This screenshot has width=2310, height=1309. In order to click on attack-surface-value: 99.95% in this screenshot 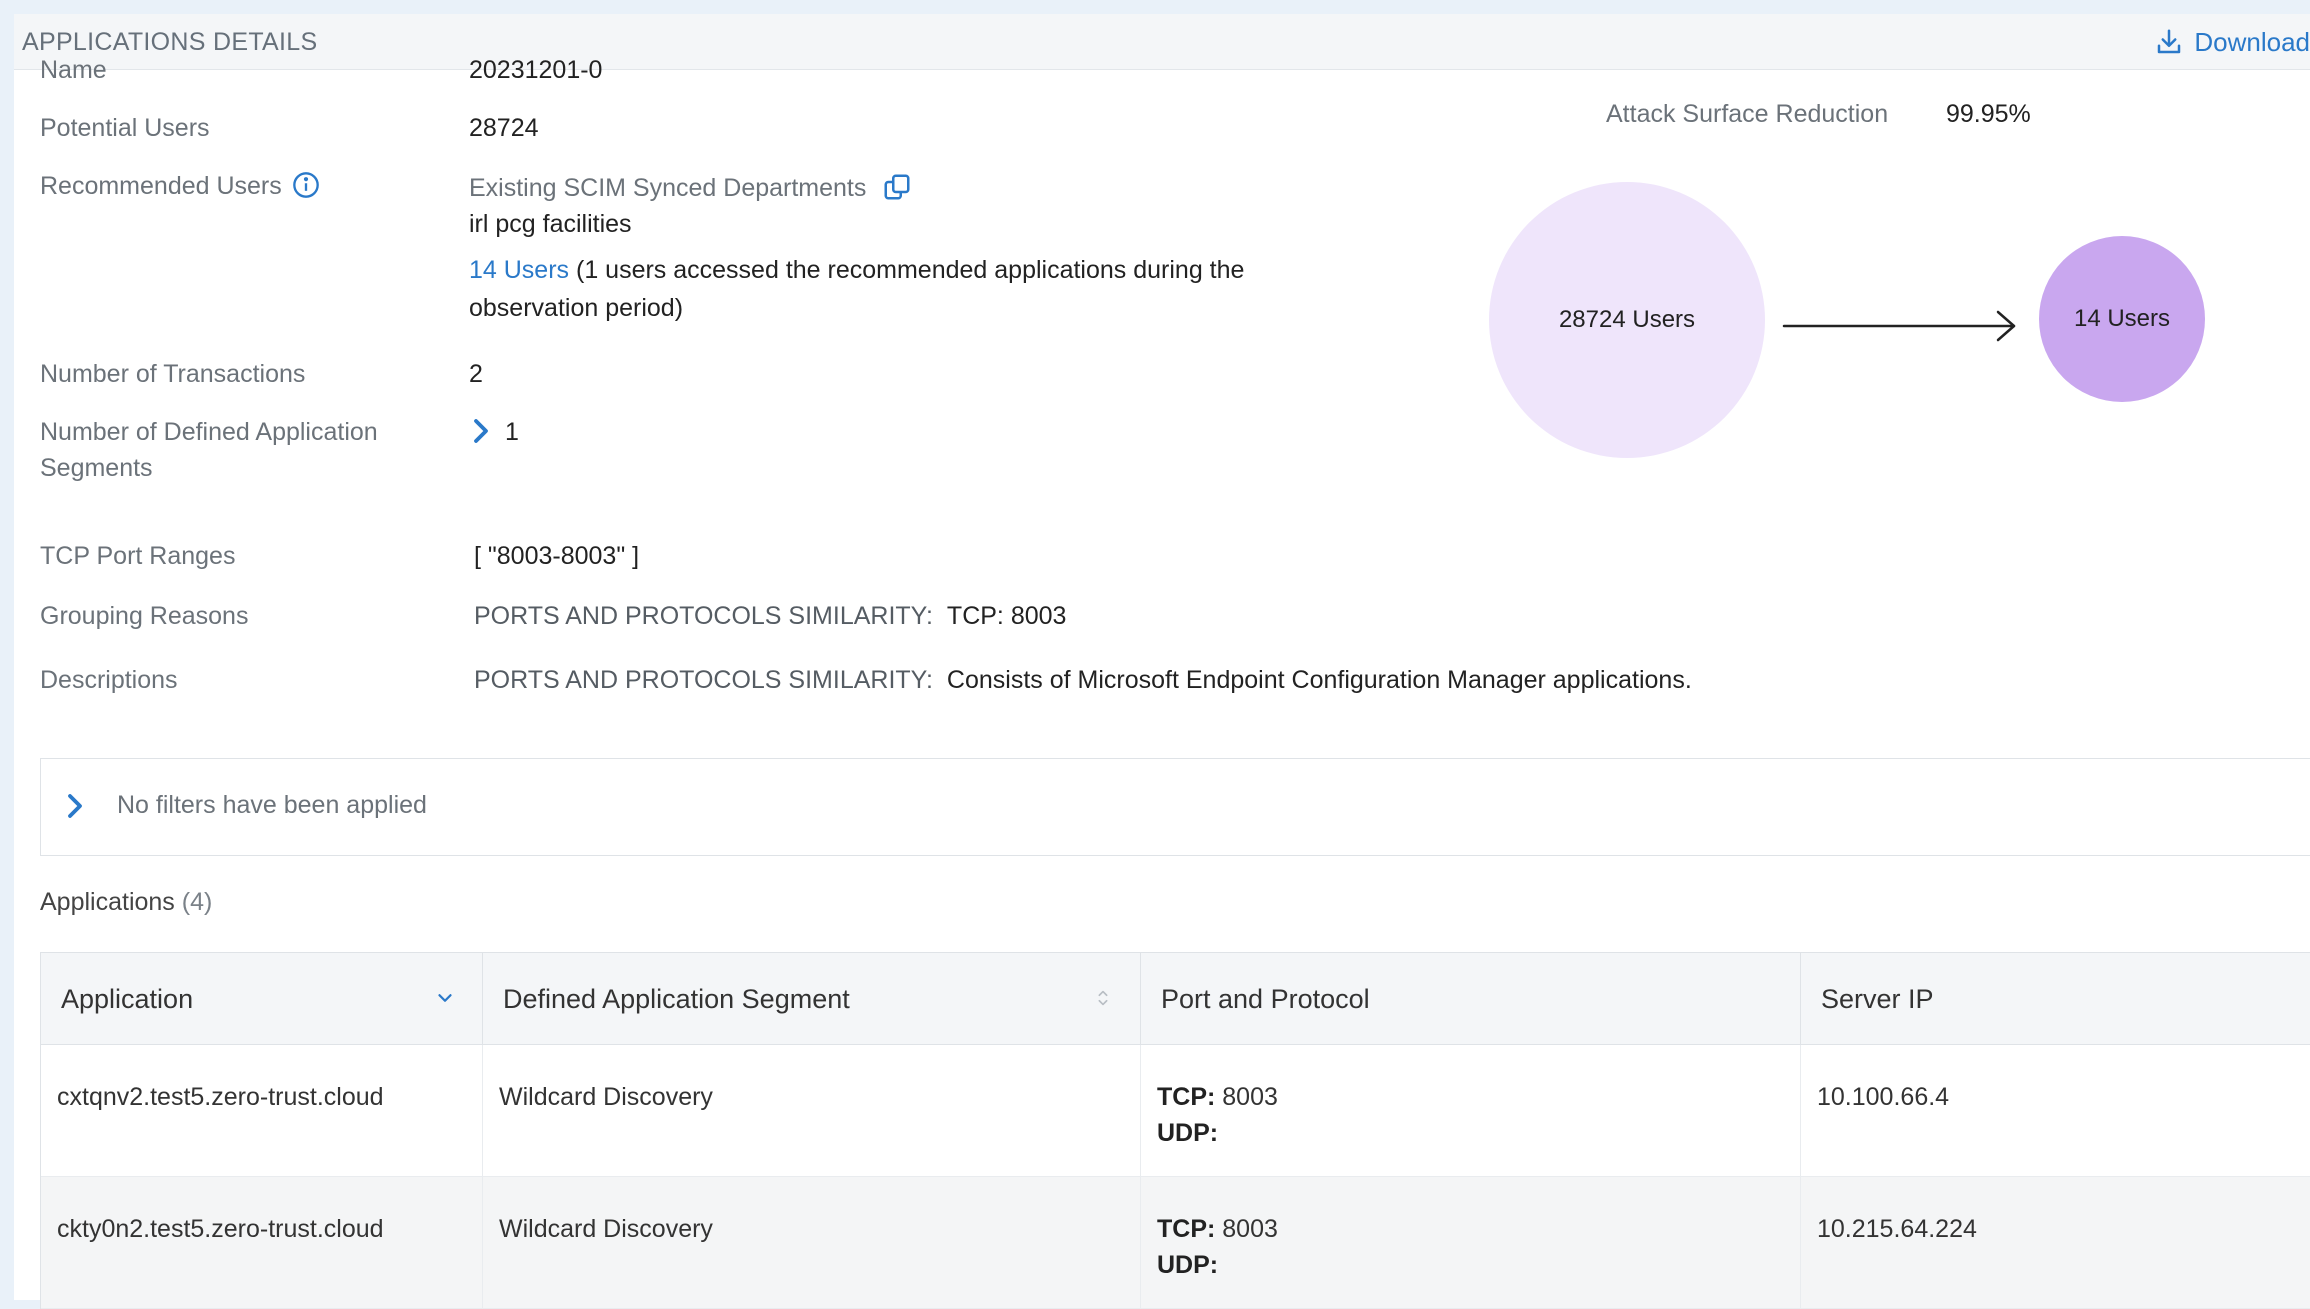, I will do `click(1988, 114)`.